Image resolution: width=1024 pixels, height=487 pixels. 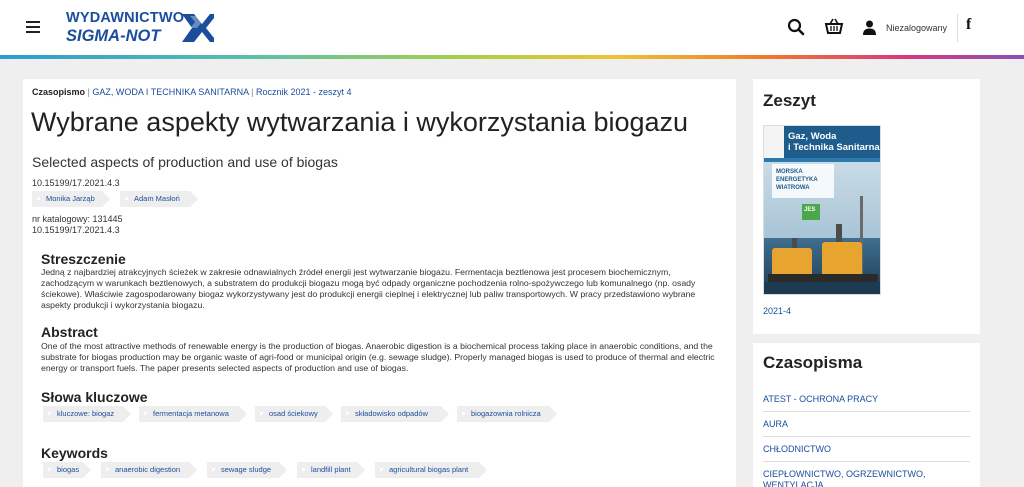 I want to click on site-header: WYDAWNICTWO SIGMA-NOT Niezalogowany f, so click(x=512, y=28).